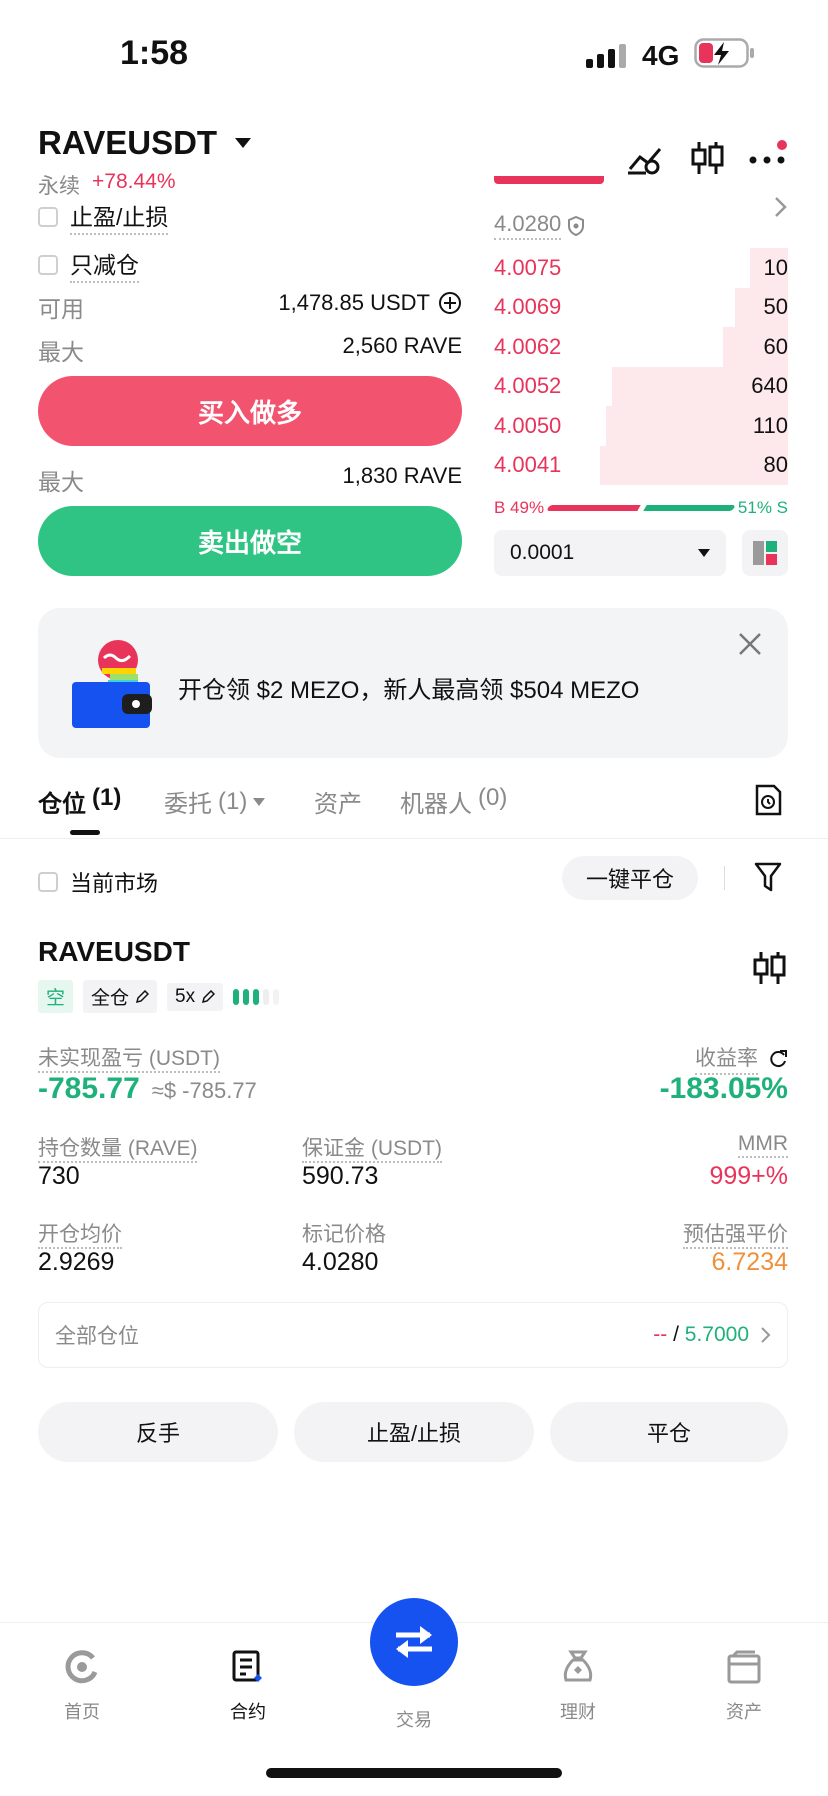 The width and height of the screenshot is (828, 1796). What do you see at coordinates (147, 1089) in the screenshot?
I see `unrealized-values: -785.77 ≈$ -785.77` at bounding box center [147, 1089].